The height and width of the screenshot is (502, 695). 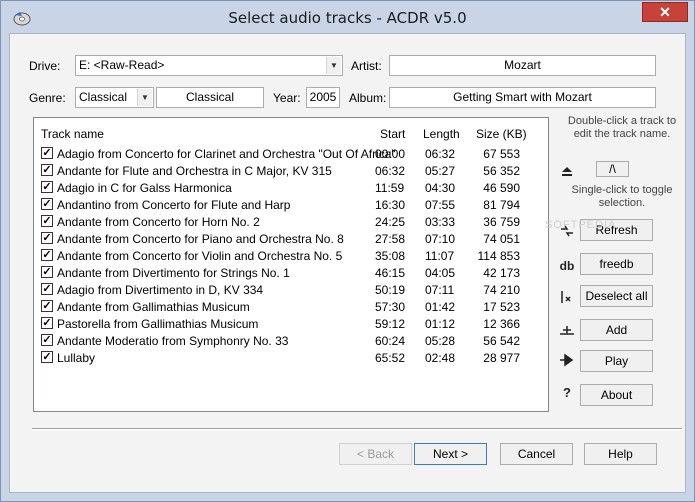 What do you see at coordinates (440, 341) in the screenshot?
I see `track-length: 05:28` at bounding box center [440, 341].